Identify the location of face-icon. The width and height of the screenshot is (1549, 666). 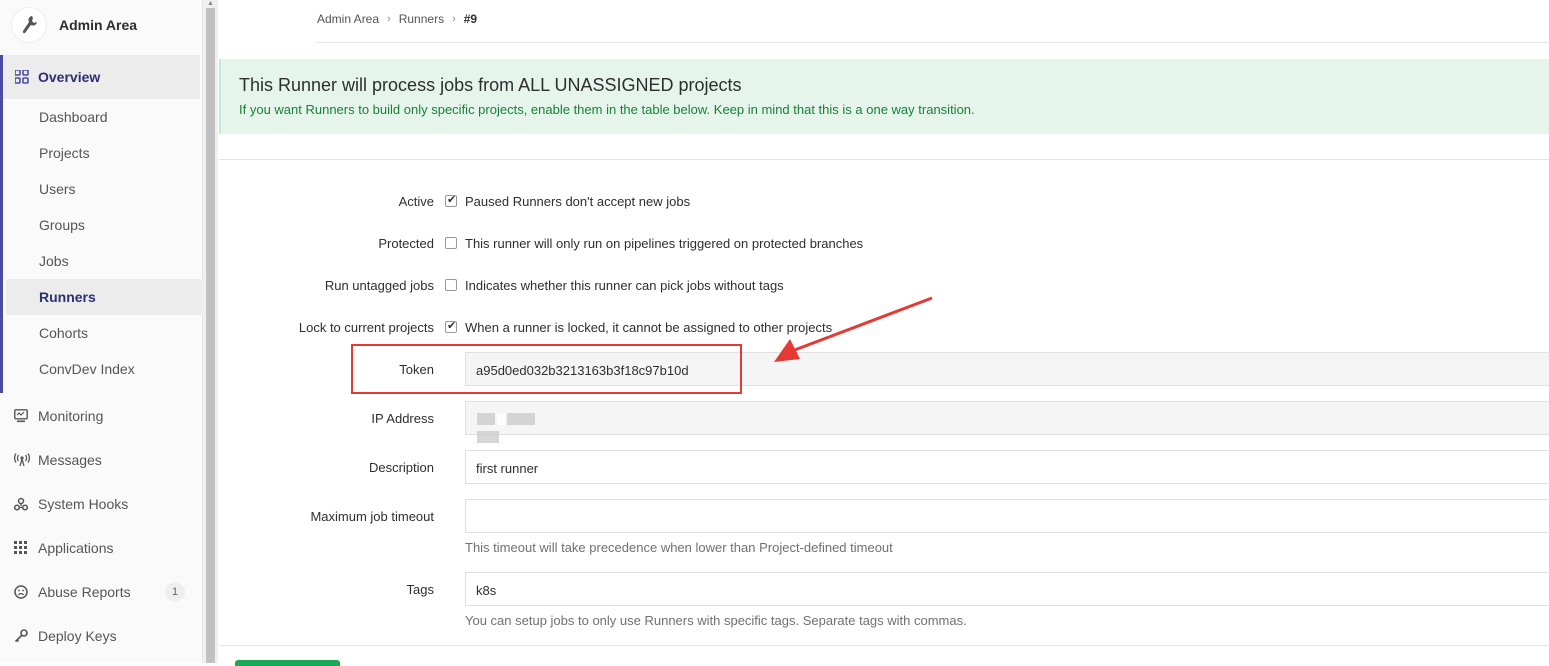
(21, 592).